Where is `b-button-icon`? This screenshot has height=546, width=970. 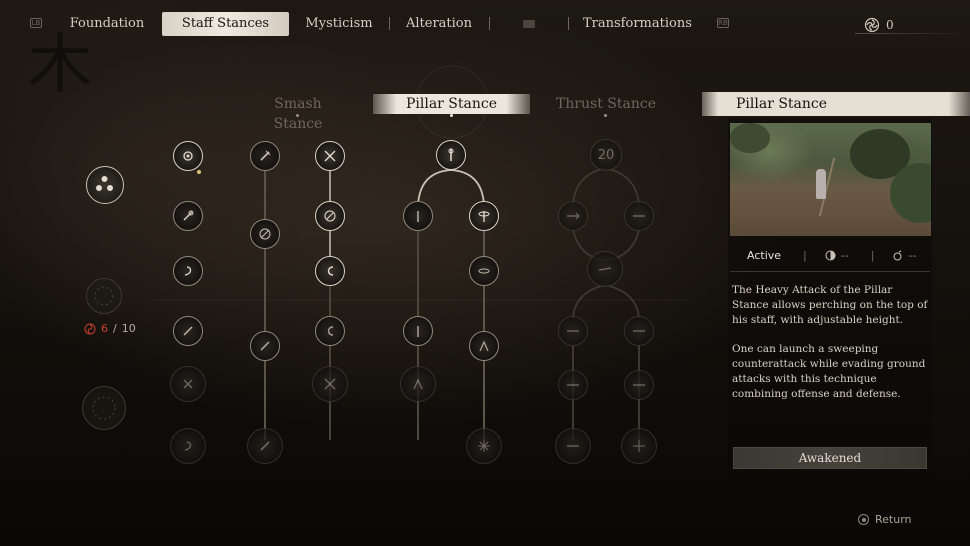
b-button-icon is located at coordinates (863, 519).